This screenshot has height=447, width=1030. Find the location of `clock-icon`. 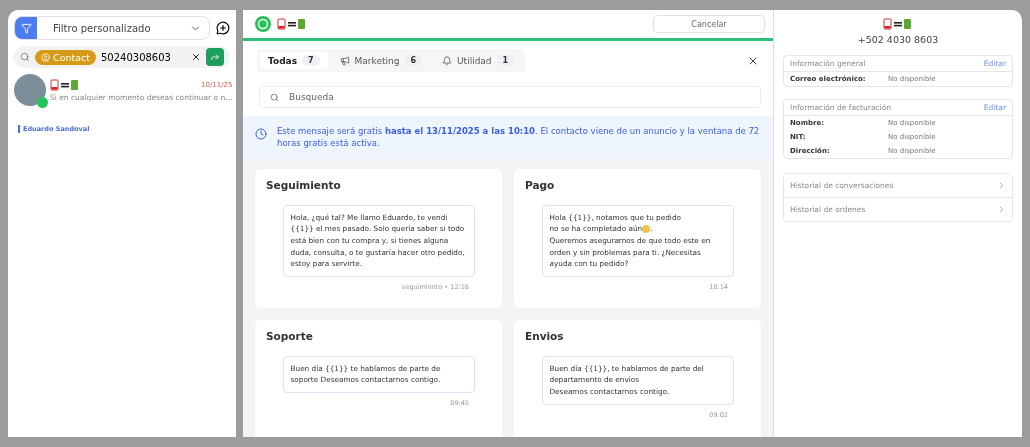

clock-icon is located at coordinates (261, 134).